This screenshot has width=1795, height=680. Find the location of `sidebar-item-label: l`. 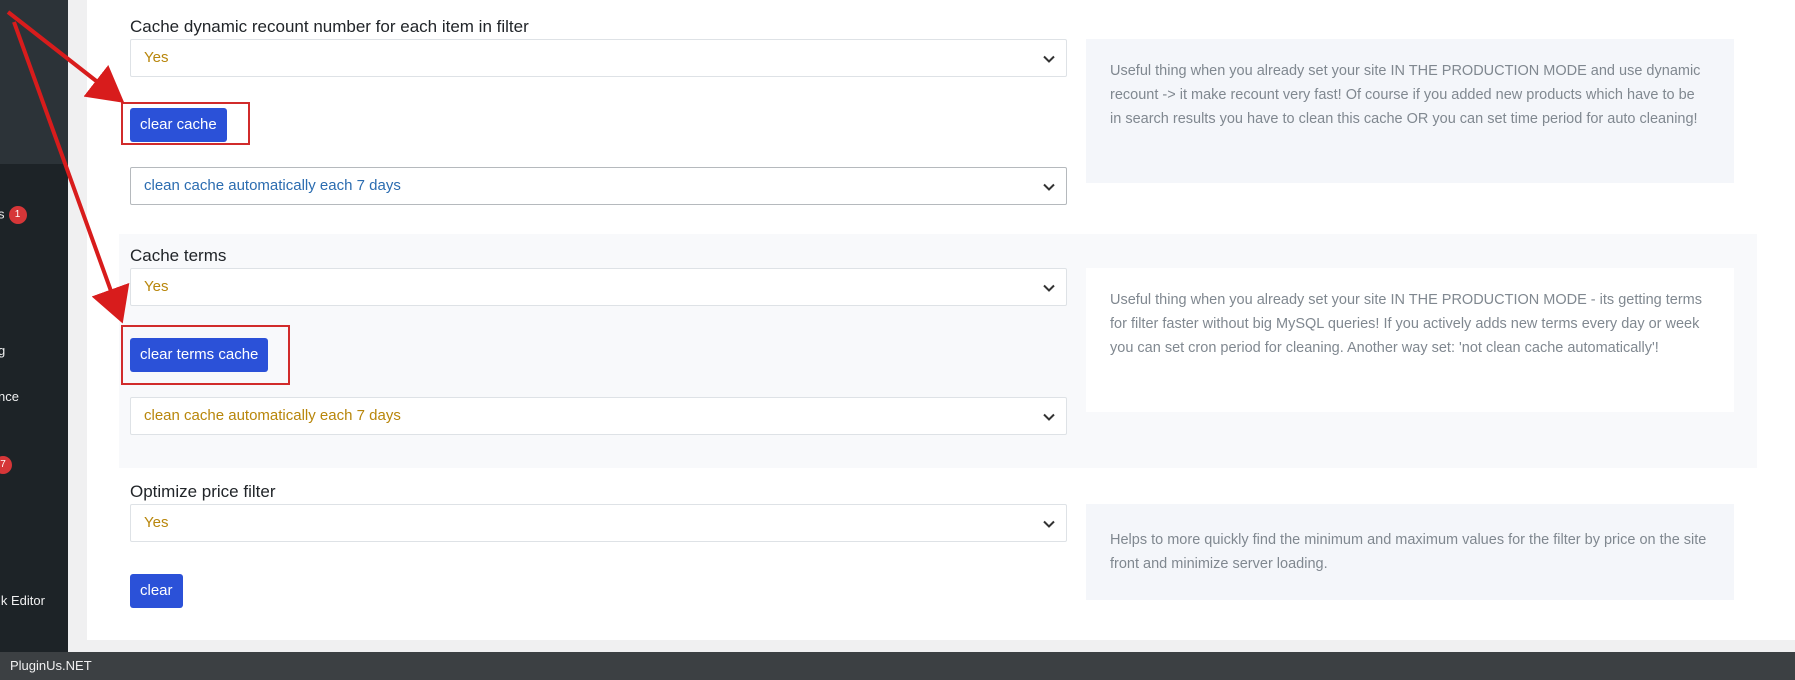

sidebar-item-label: l is located at coordinates (0, 281).